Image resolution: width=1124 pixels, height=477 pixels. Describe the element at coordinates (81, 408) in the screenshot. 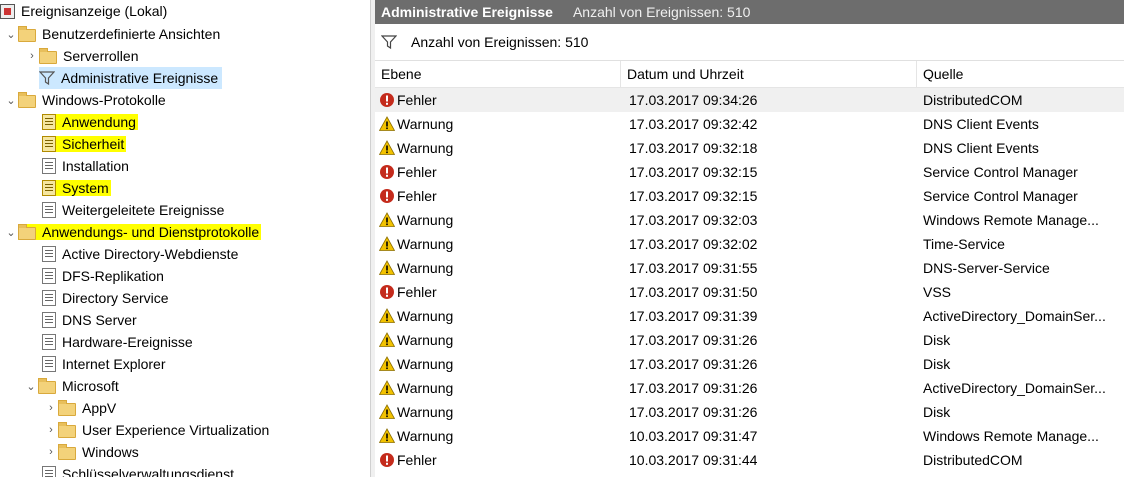

I see `tree-node-appv: › AppV` at that location.